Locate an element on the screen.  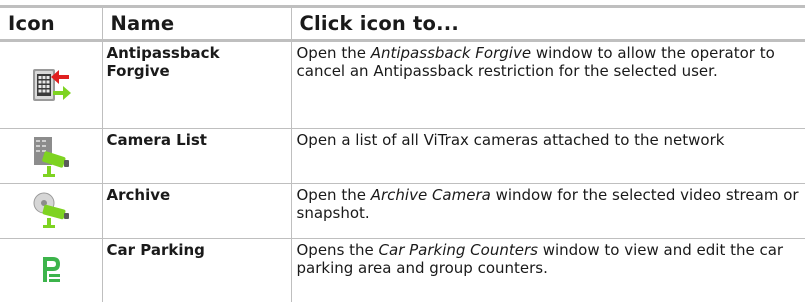
name-cell: Car Parking is located at coordinates (196, 270).